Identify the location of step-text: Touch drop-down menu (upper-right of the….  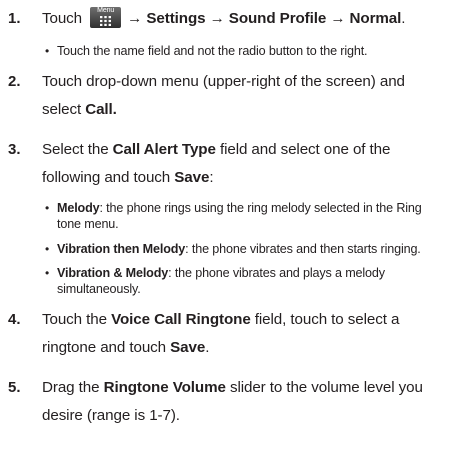
(254, 96).